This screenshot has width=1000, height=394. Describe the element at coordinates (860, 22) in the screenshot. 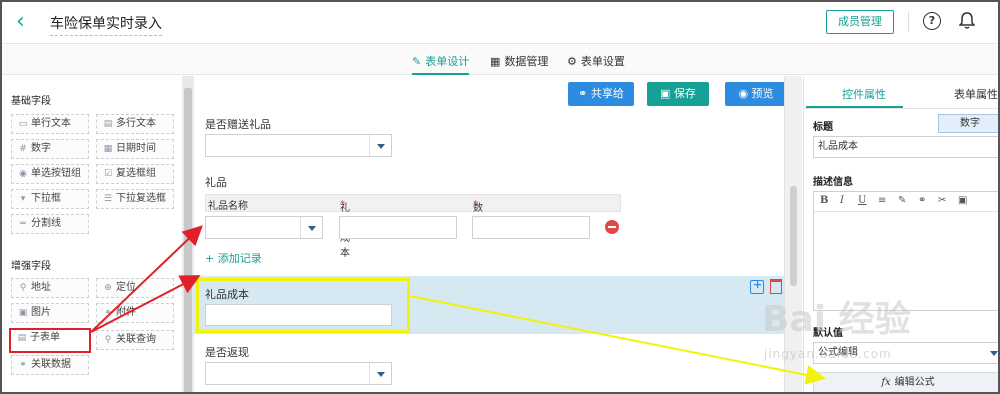

I see `member-management-button: 成员管理` at that location.